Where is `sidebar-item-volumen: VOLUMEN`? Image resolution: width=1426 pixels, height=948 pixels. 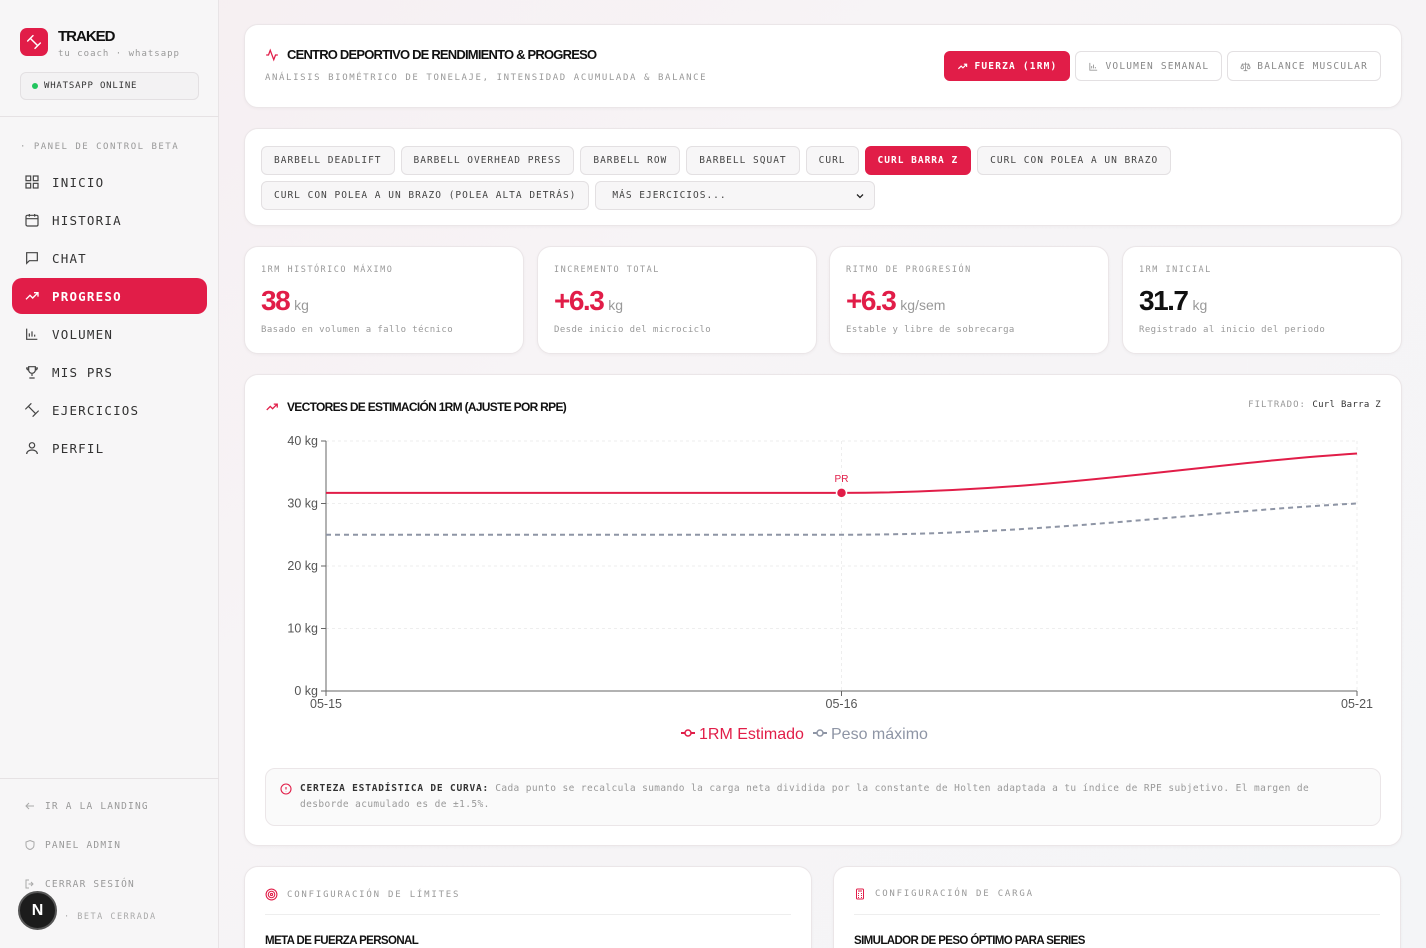 sidebar-item-volumen: VOLUMEN is located at coordinates (109, 334).